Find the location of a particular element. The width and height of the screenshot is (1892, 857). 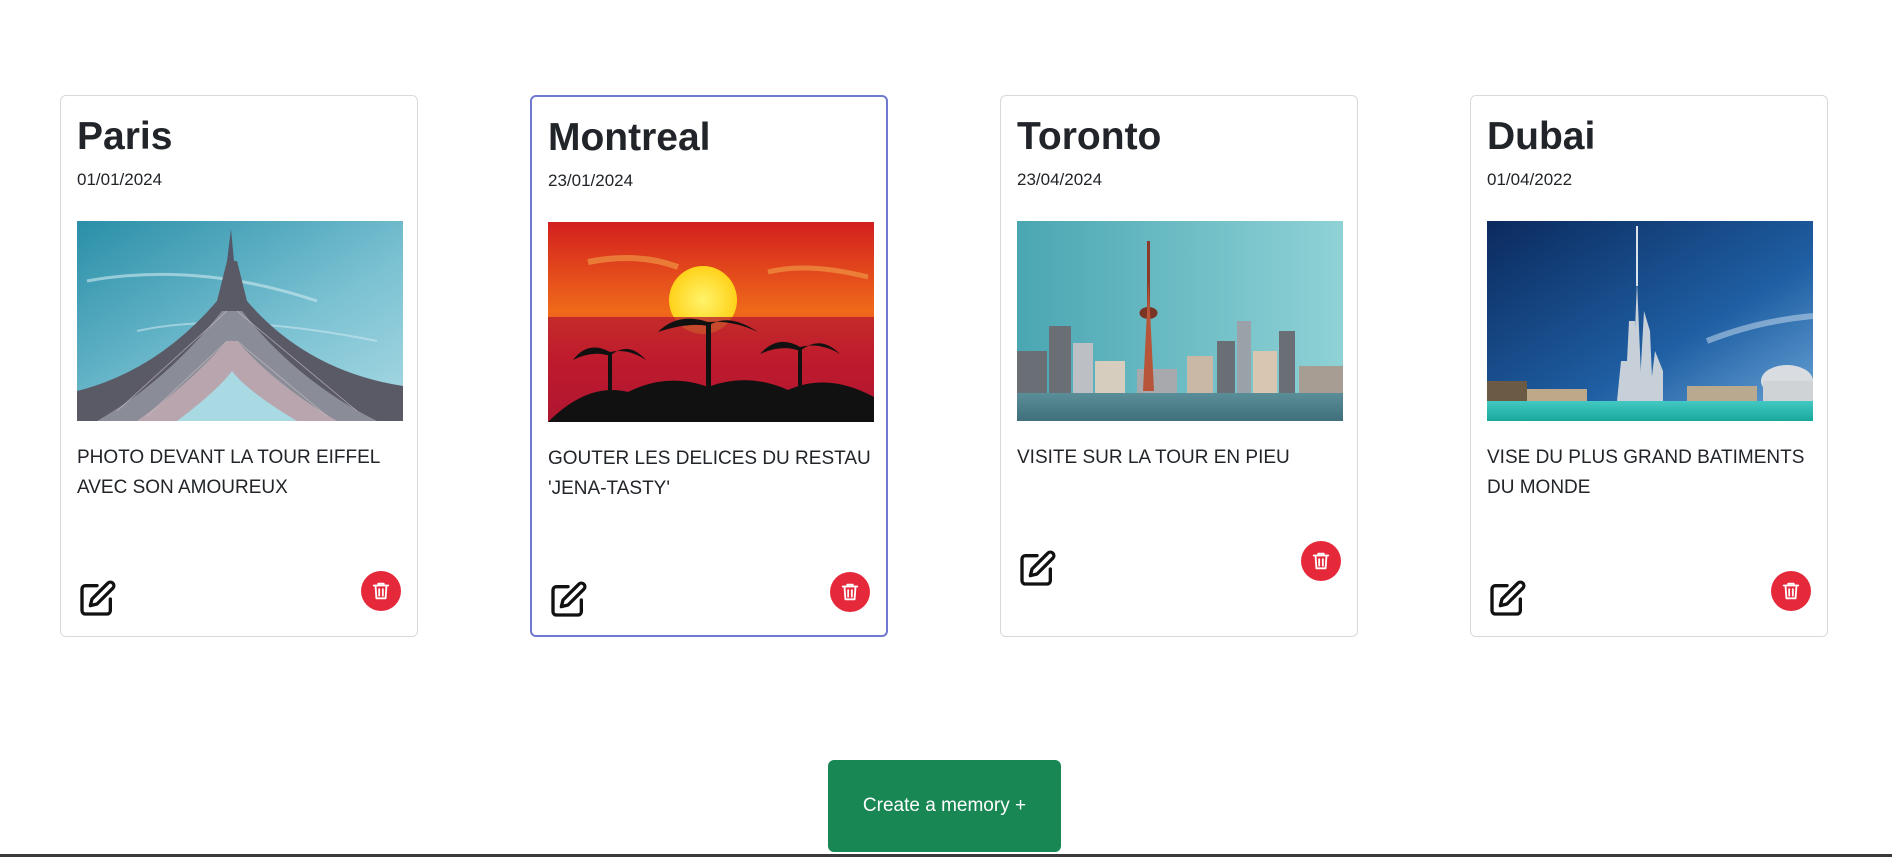

card-date: 23/04/2024 is located at coordinates (1060, 179).